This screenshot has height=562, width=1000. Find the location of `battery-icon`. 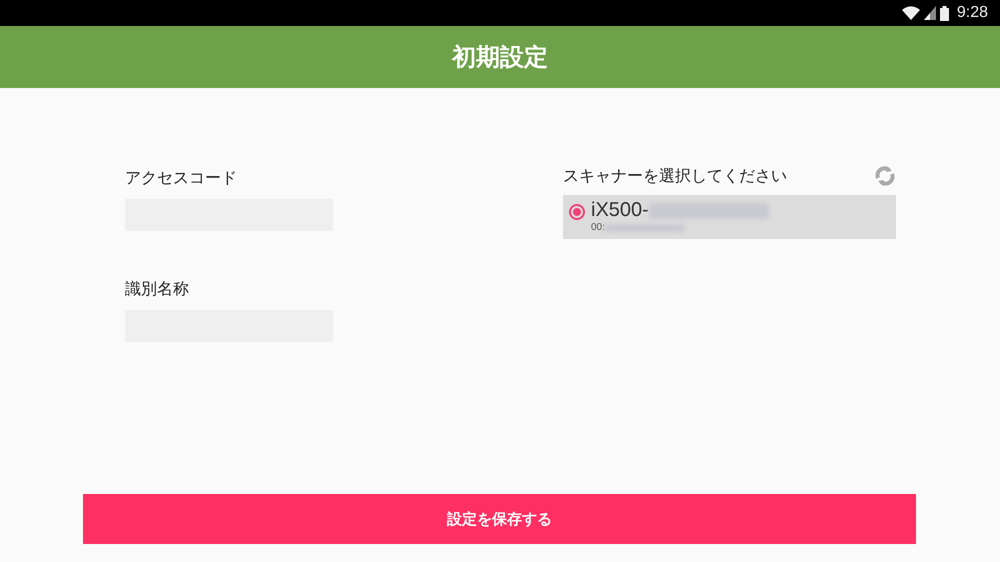

battery-icon is located at coordinates (944, 13).